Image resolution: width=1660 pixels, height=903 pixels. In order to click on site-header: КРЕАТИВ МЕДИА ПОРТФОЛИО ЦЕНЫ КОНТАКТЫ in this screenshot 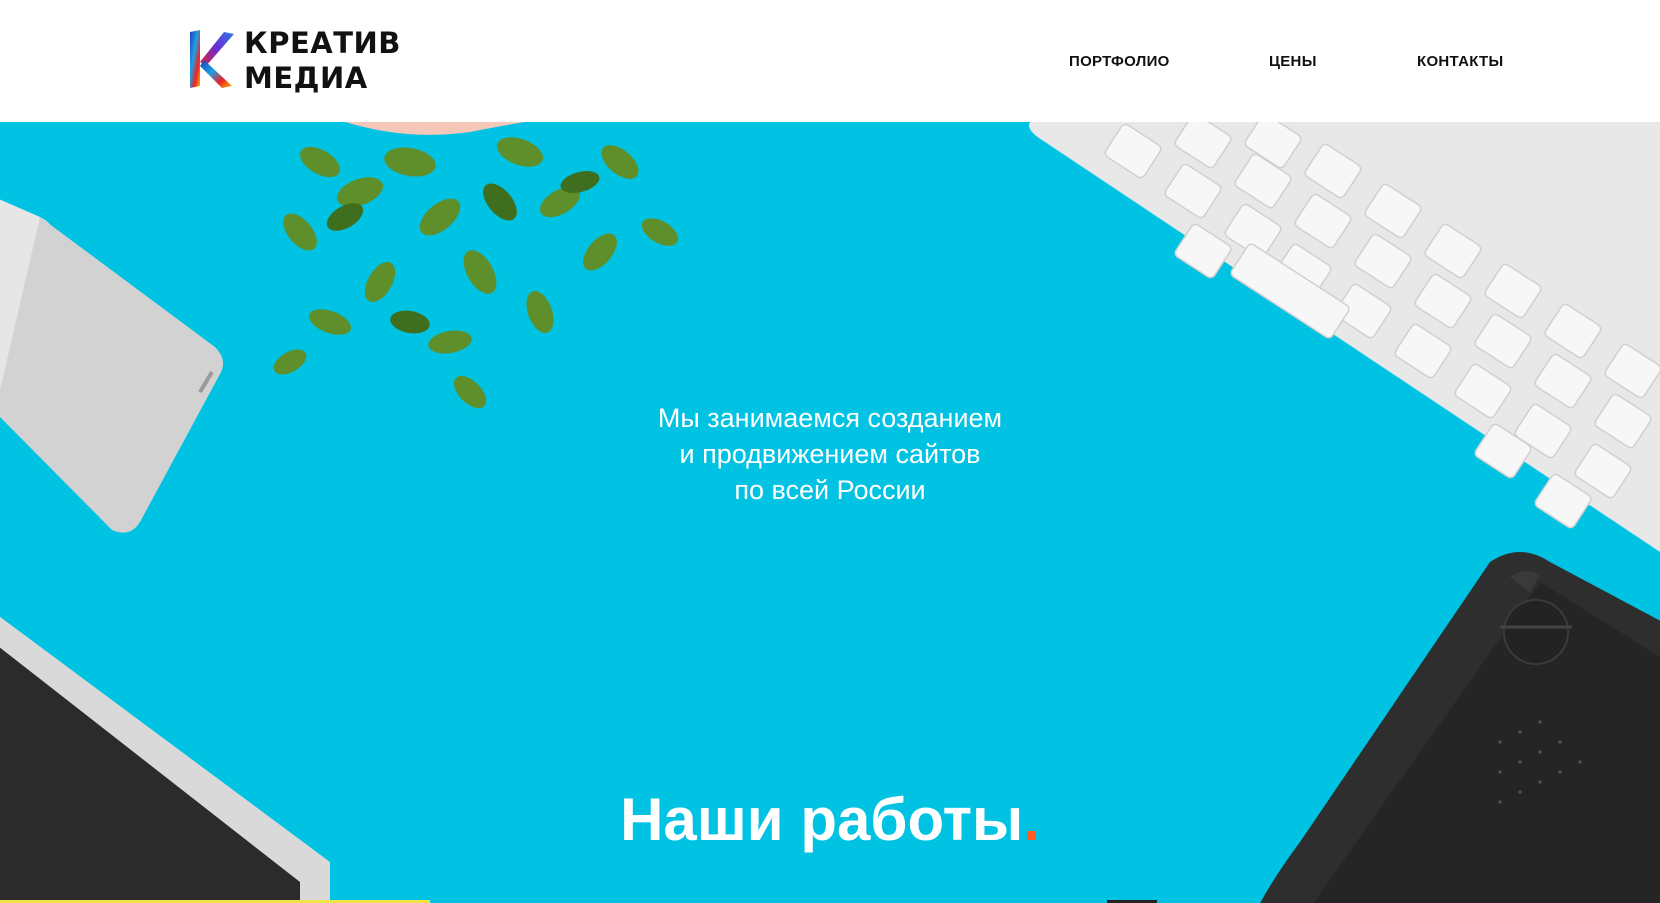, I will do `click(830, 61)`.